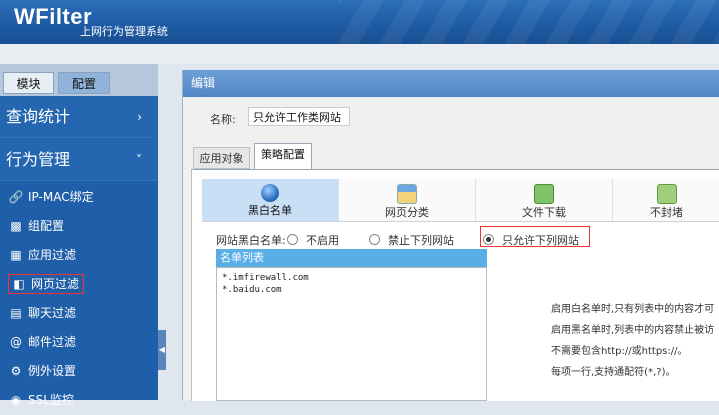 This screenshot has height=415, width=719. What do you see at coordinates (351, 334) in the screenshot?
I see `site-list-textarea: *.imfirewall.com *.baidu.com` at bounding box center [351, 334].